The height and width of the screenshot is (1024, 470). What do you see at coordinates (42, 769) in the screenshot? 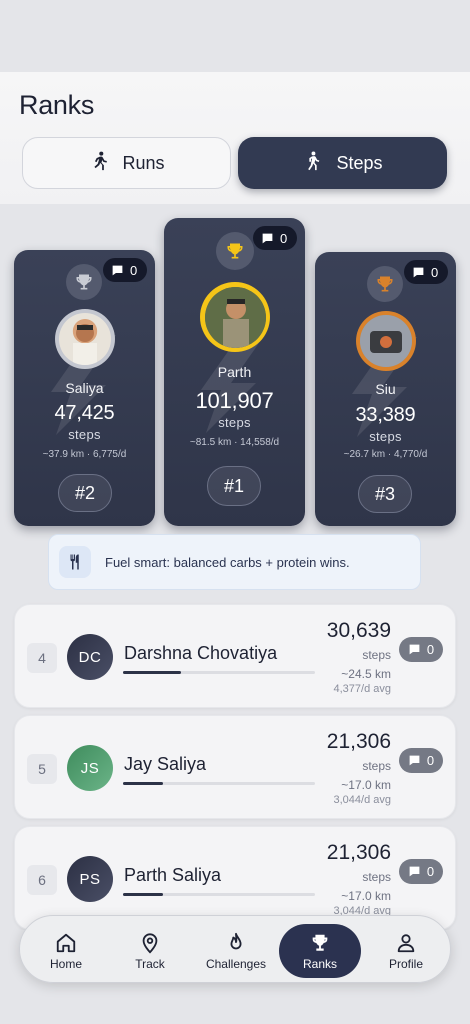
I see `rank-number: 5` at bounding box center [42, 769].